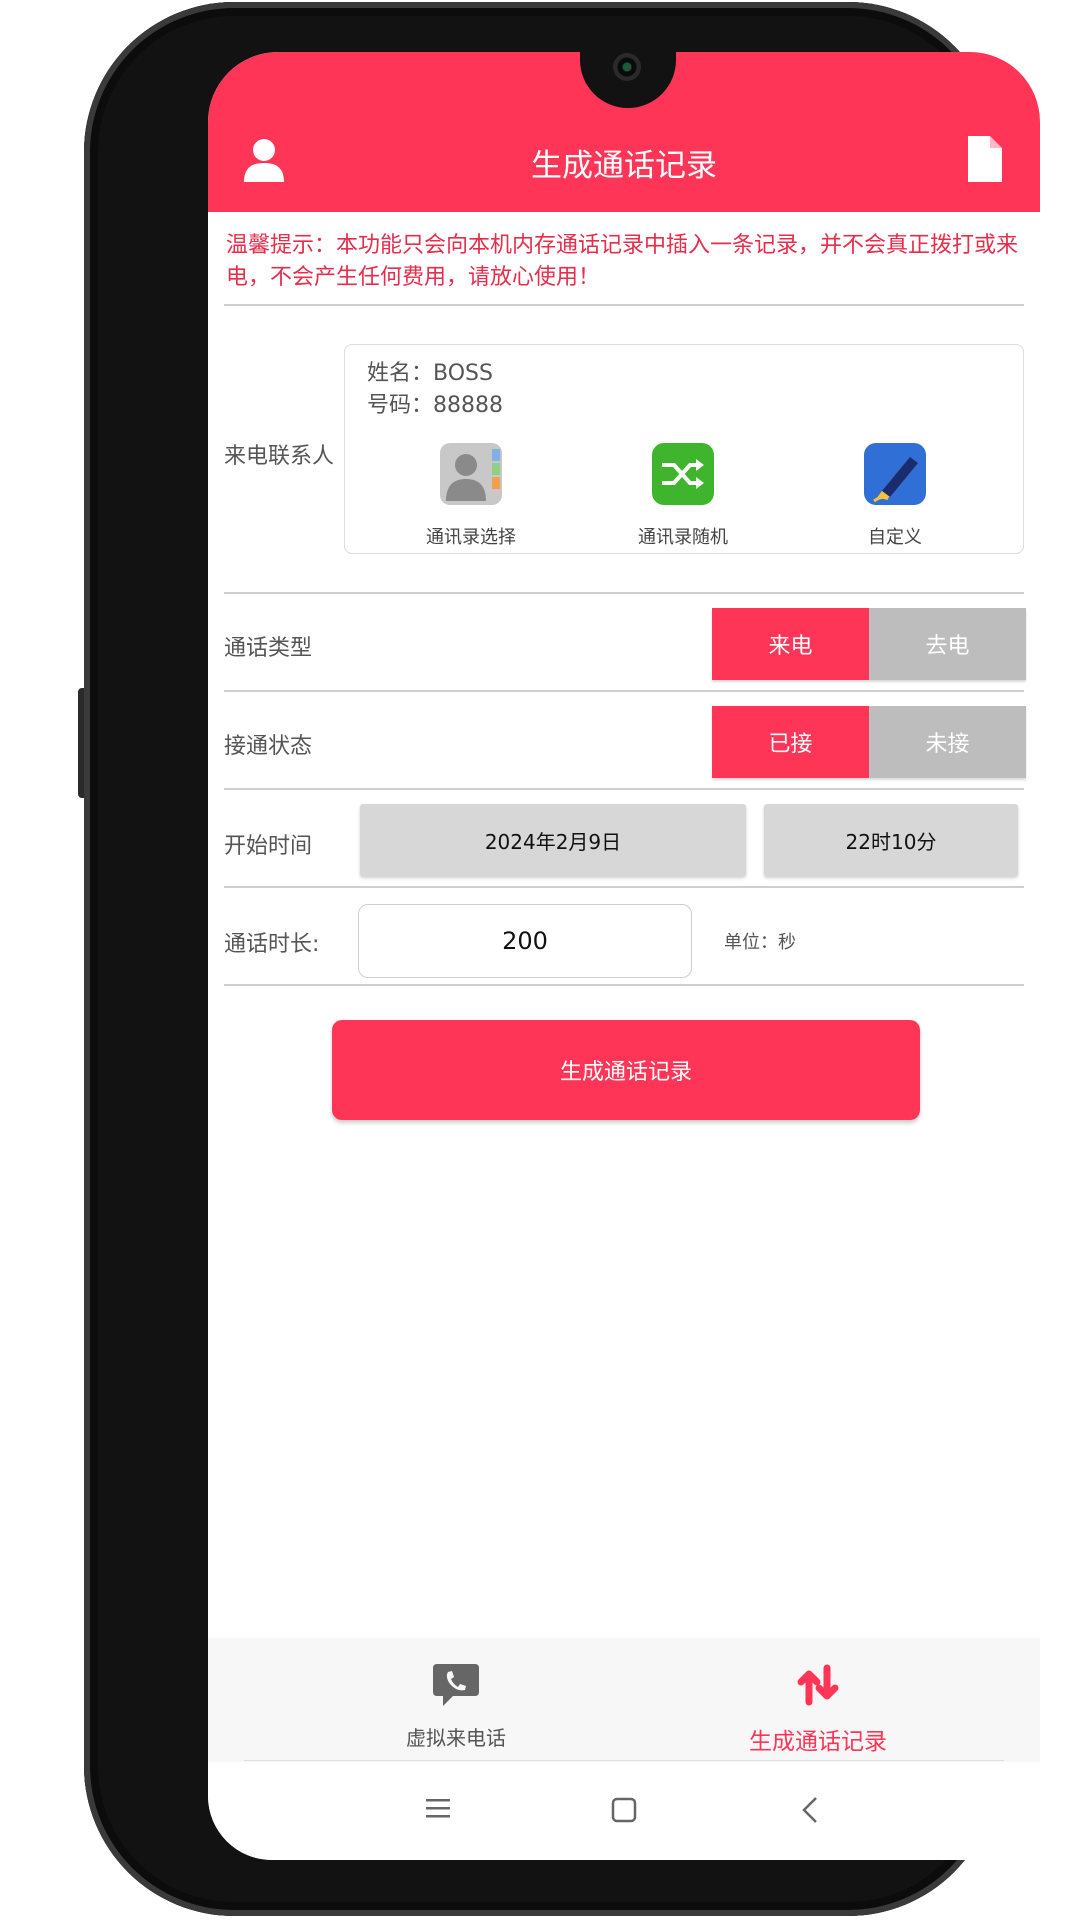 The height and width of the screenshot is (1920, 1080). Describe the element at coordinates (760, 942) in the screenshot. I see `duration-unit: 单位：秒` at that location.